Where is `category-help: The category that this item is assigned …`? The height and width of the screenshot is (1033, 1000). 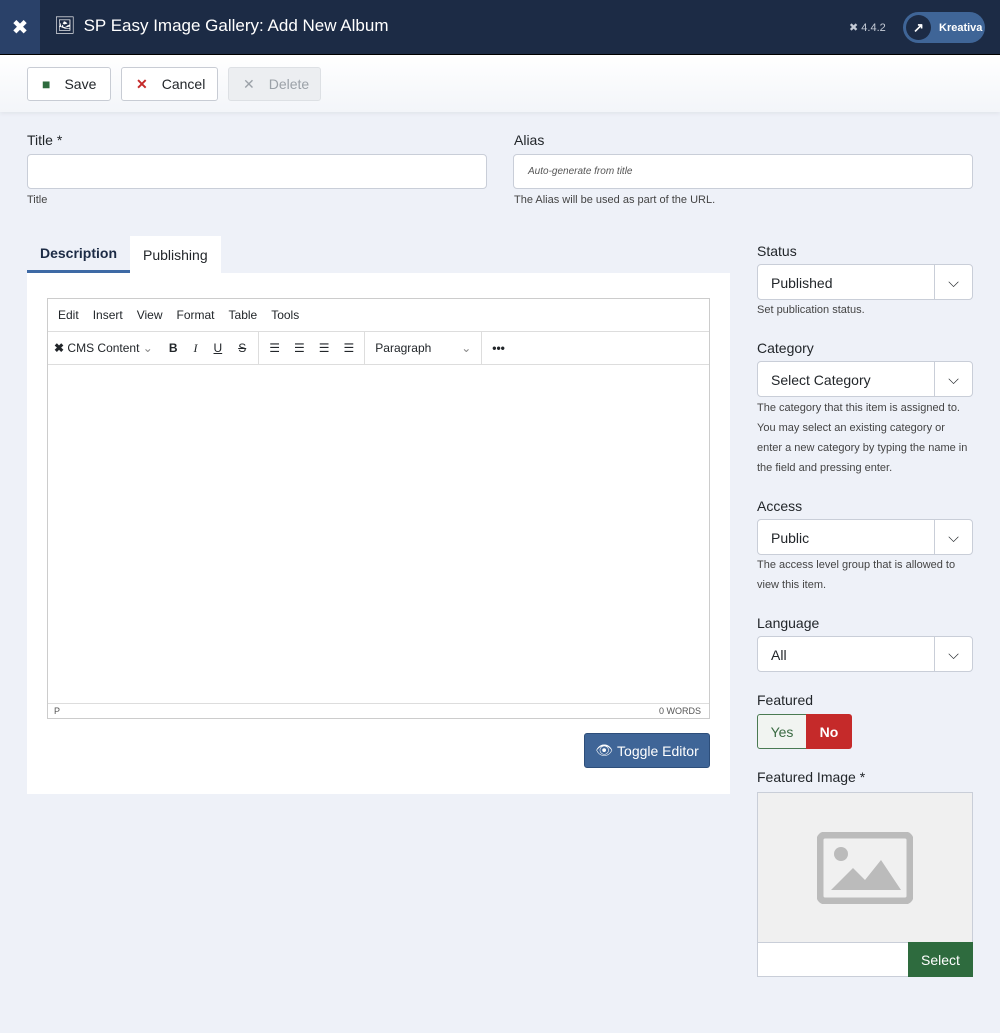
category-help: The category that this item is assigned … is located at coordinates (862, 438).